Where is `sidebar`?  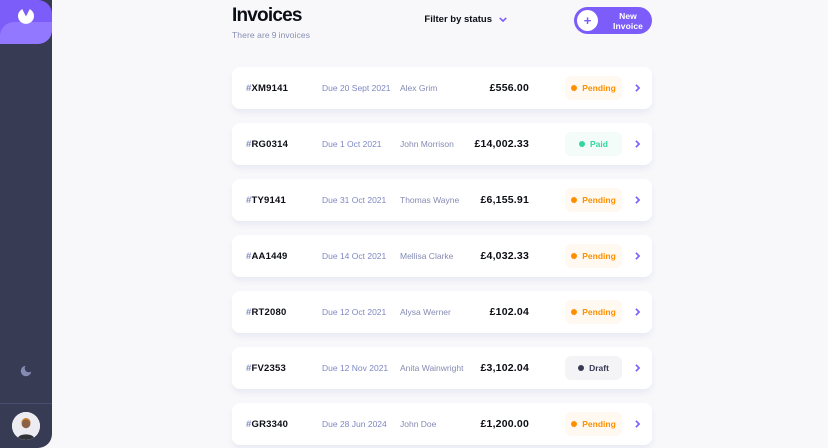
sidebar is located at coordinates (26, 224).